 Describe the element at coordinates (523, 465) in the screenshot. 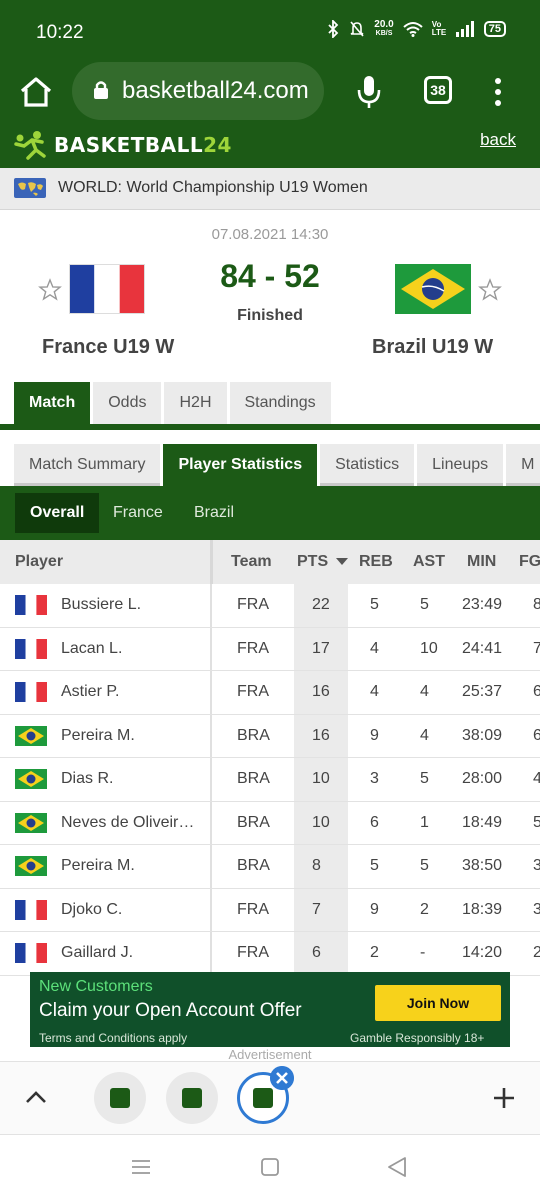

I see `tab-more: M` at that location.